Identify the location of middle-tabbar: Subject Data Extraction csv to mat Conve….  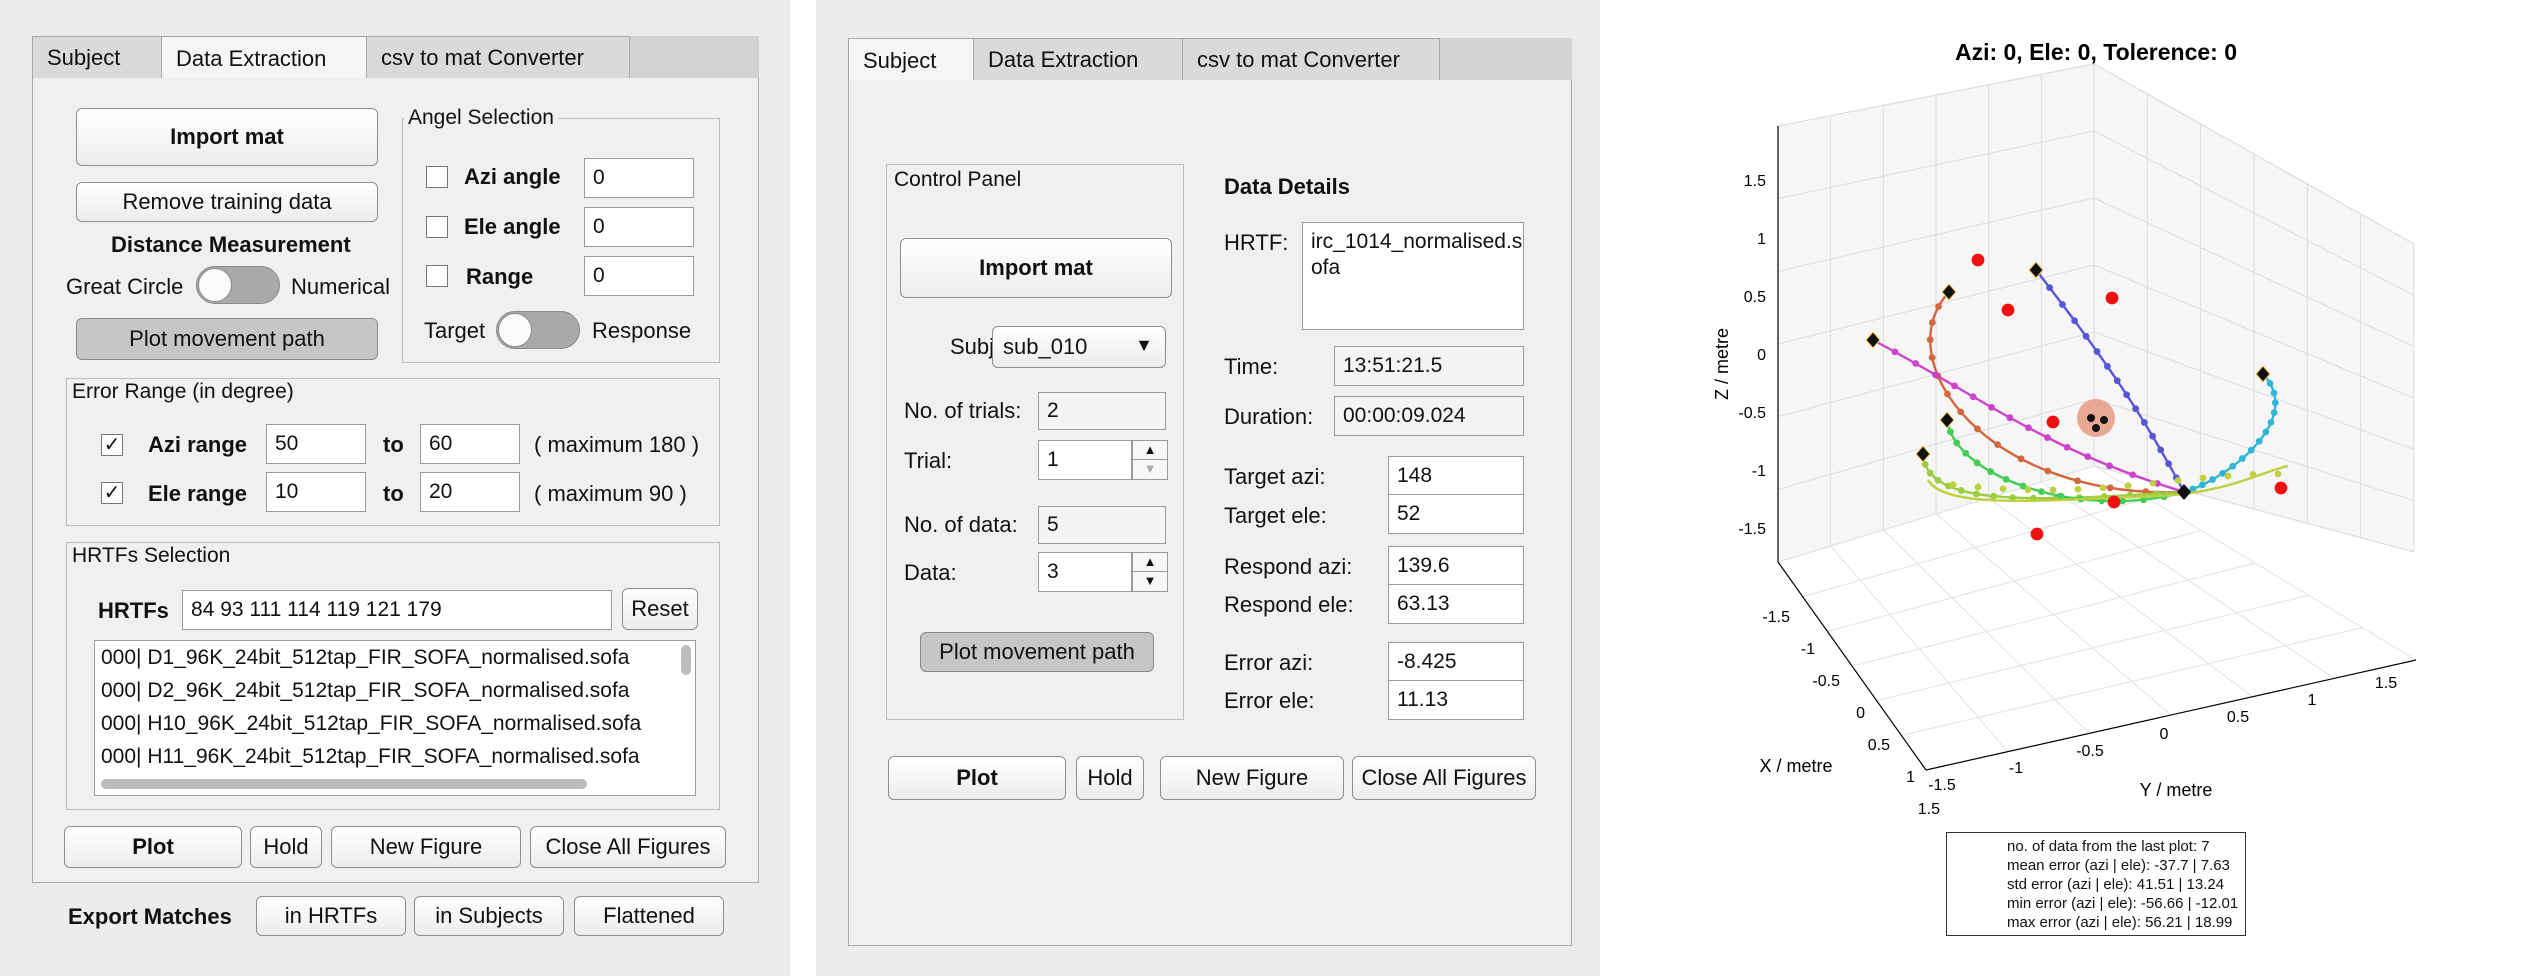
(1210, 60).